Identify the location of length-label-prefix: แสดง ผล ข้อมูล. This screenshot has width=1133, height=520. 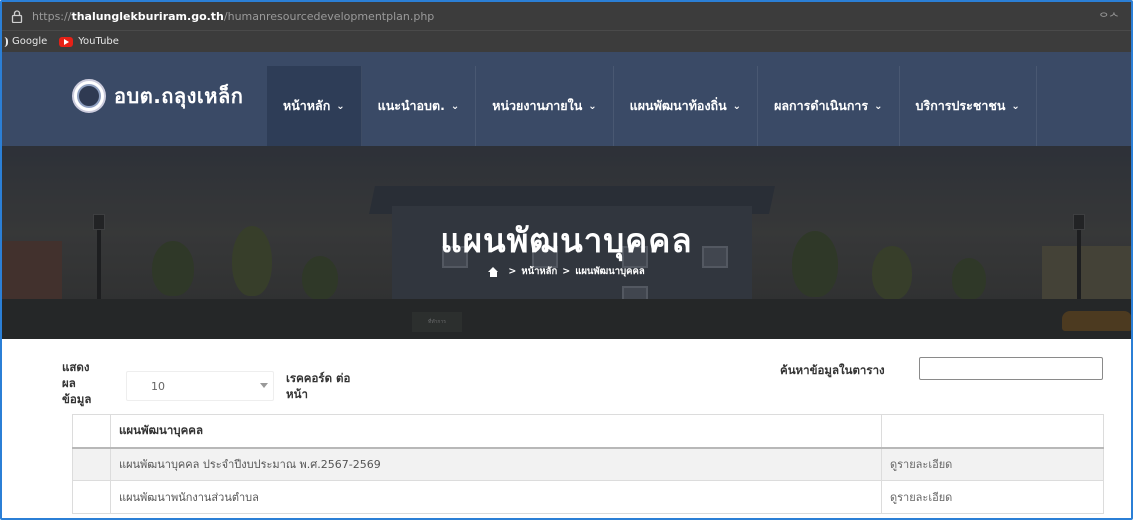
(77, 383).